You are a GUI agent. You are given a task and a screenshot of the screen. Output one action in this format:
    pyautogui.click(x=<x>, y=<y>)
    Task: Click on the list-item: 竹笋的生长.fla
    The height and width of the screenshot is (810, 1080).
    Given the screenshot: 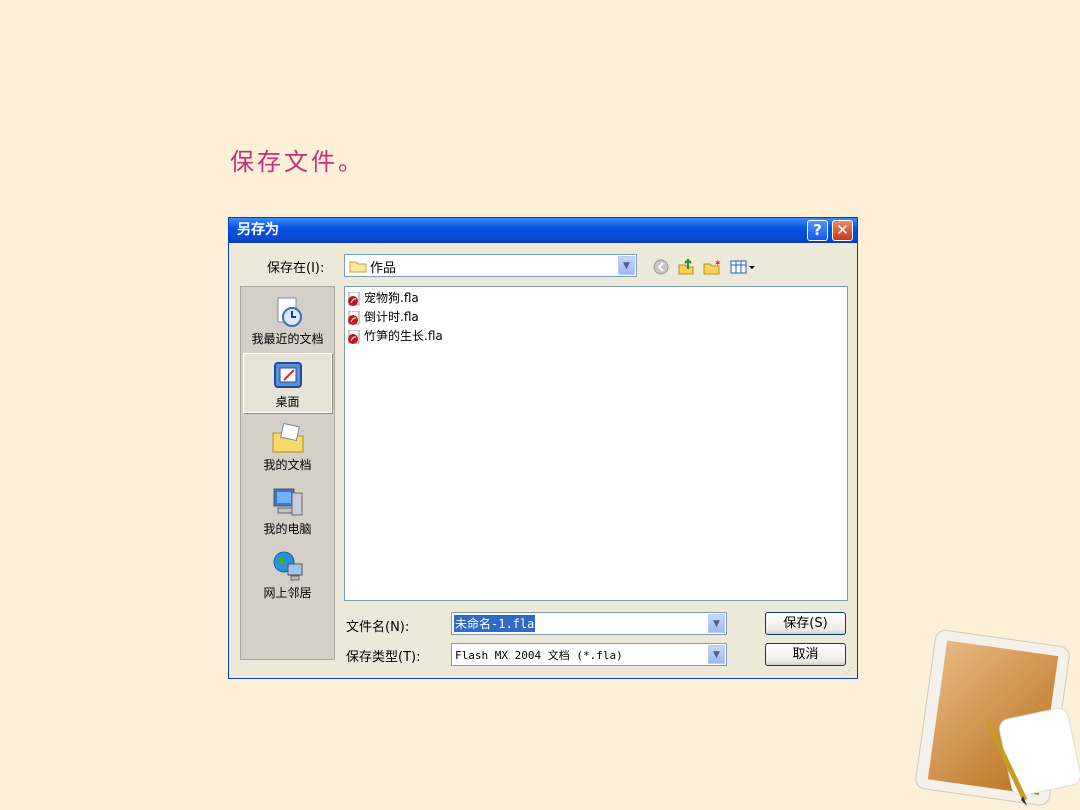 What is the action you would take?
    pyautogui.click(x=395, y=336)
    